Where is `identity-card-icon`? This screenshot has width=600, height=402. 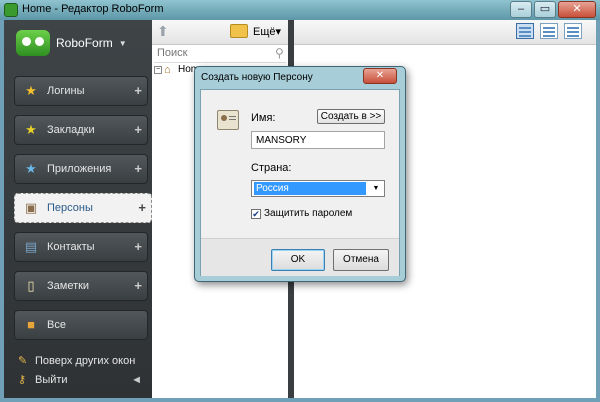 identity-card-icon is located at coordinates (228, 120).